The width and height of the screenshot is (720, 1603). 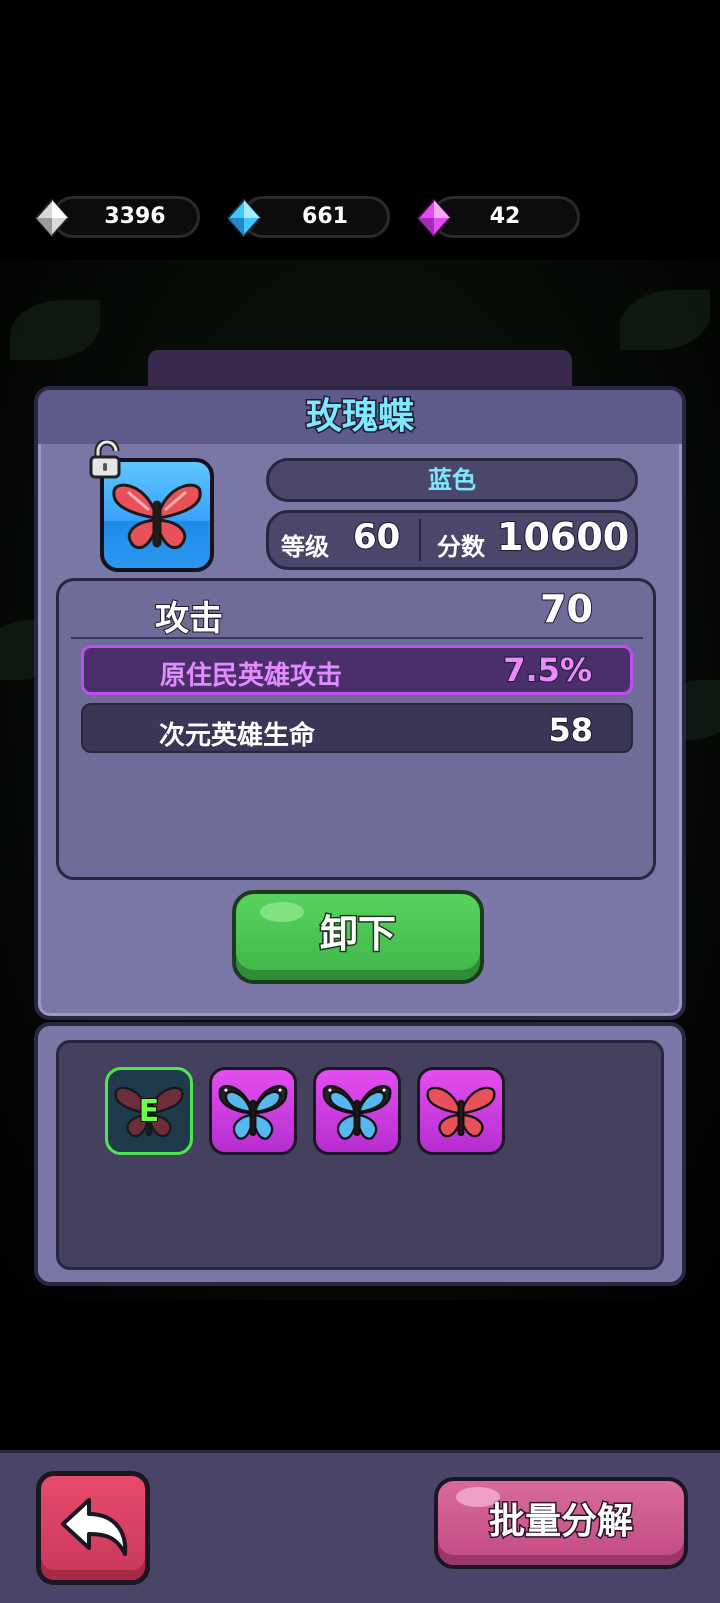 I want to click on bulk-decompose-button: 批量分解, so click(x=561, y=1523).